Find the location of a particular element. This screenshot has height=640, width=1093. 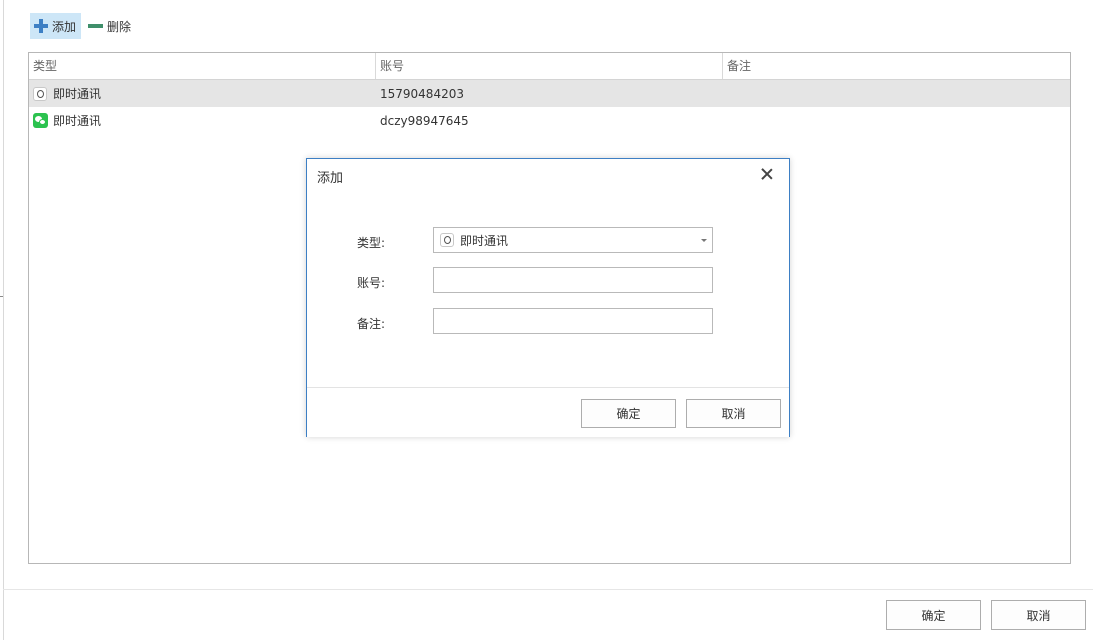

add-button: 添加 is located at coordinates (56, 26).